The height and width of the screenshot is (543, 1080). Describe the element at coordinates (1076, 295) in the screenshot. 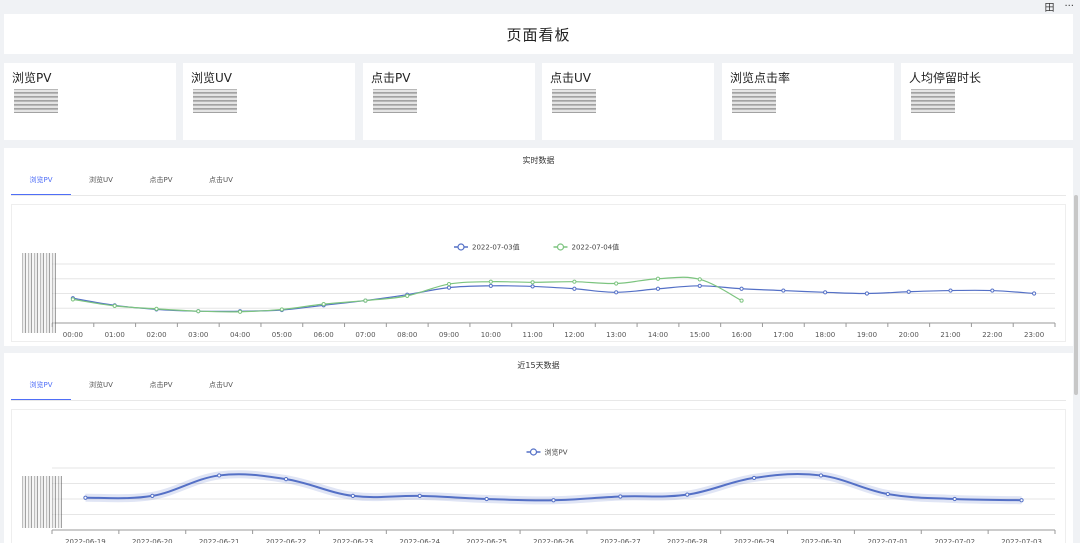

I see `page-scrollbar` at that location.